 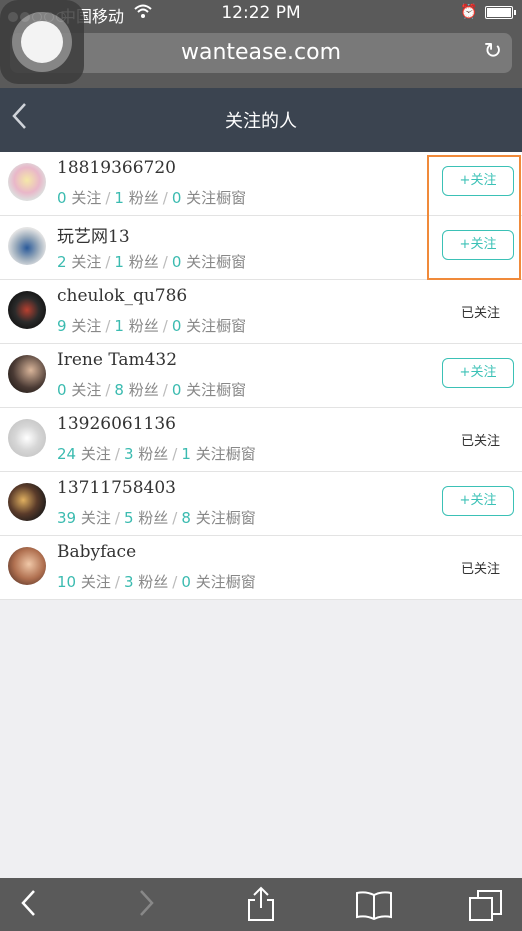 What do you see at coordinates (42, 42) in the screenshot?
I see `assistive-touch-button` at bounding box center [42, 42].